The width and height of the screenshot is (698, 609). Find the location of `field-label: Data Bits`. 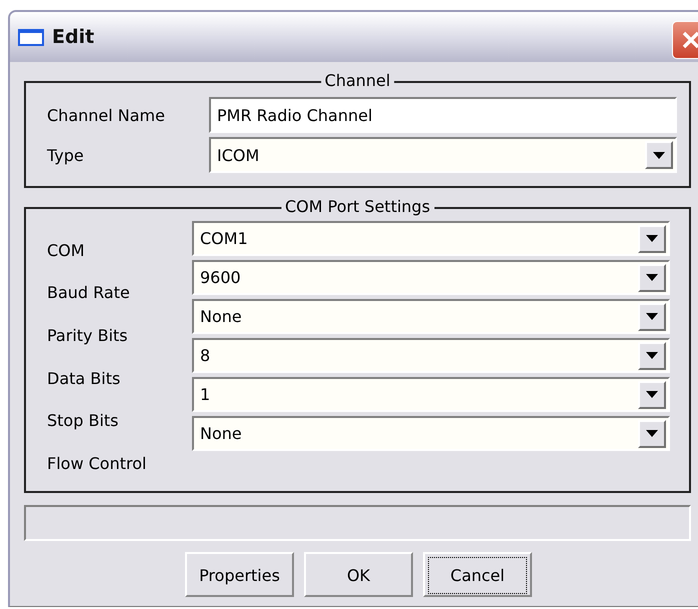

field-label: Data Bits is located at coordinates (84, 379).